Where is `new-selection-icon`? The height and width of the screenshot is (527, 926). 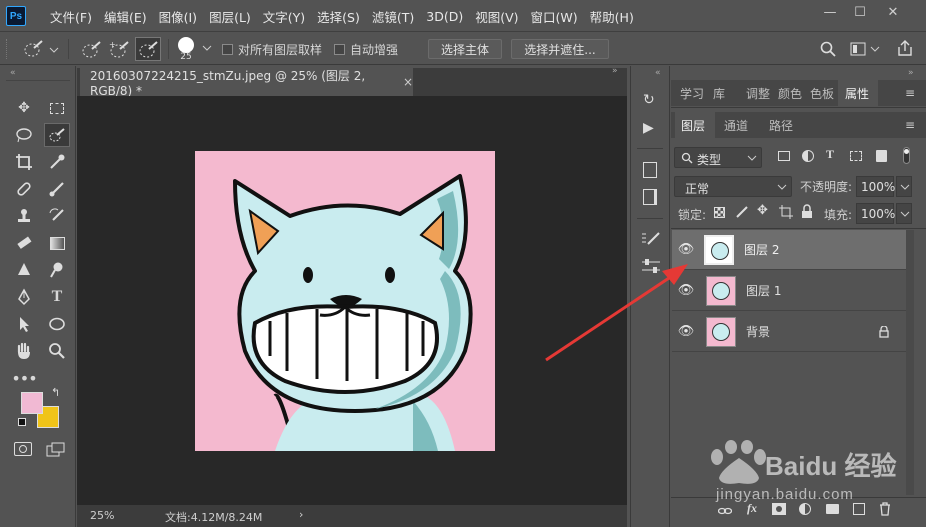
new-selection-icon is located at coordinates (92, 49).